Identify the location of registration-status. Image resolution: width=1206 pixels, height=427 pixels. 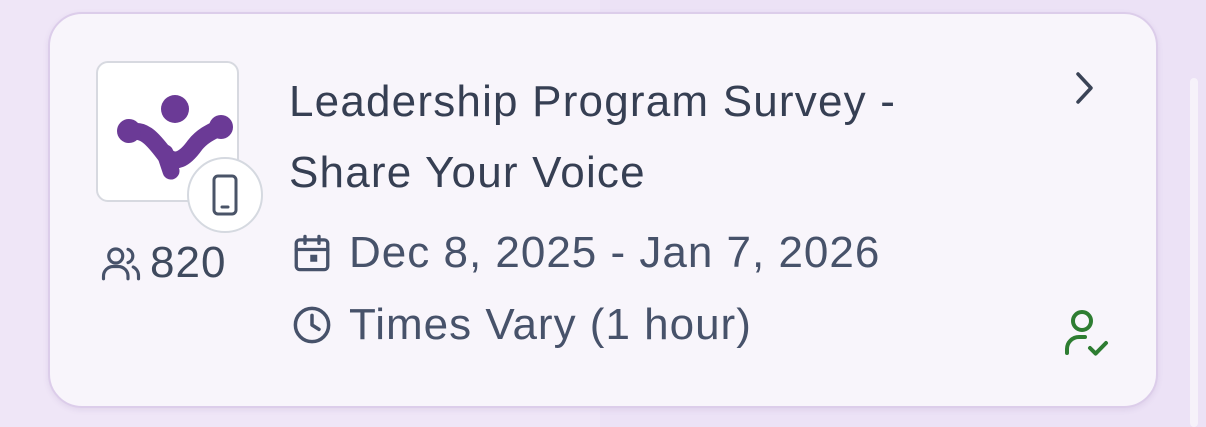
(1086, 333).